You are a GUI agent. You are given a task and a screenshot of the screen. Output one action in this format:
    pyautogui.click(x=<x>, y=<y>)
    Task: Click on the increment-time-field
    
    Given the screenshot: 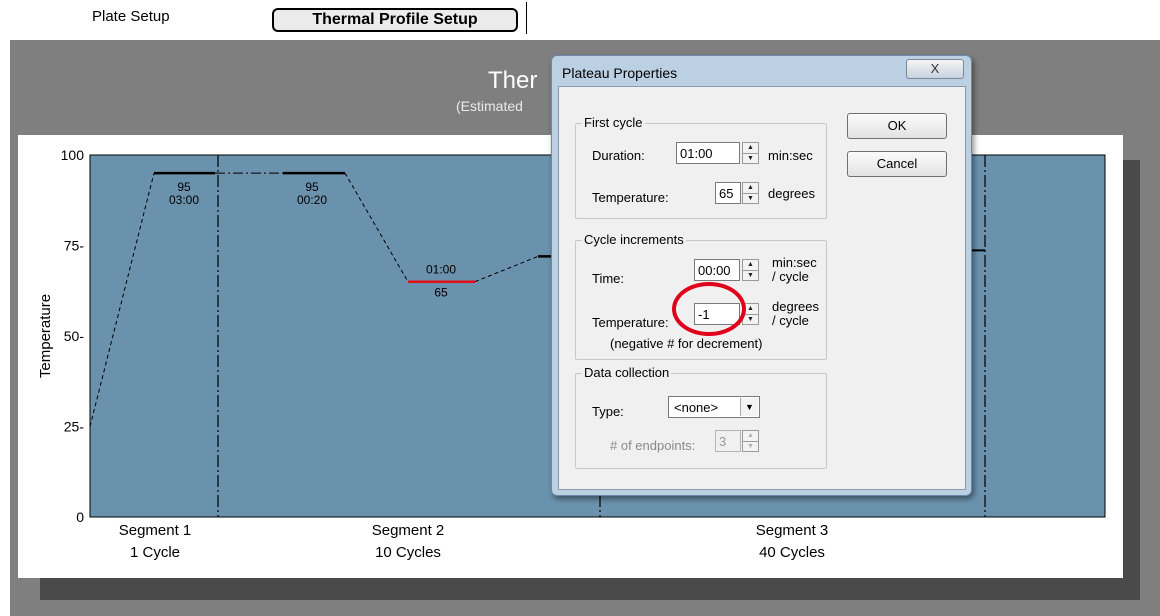 What is the action you would take?
    pyautogui.click(x=717, y=270)
    